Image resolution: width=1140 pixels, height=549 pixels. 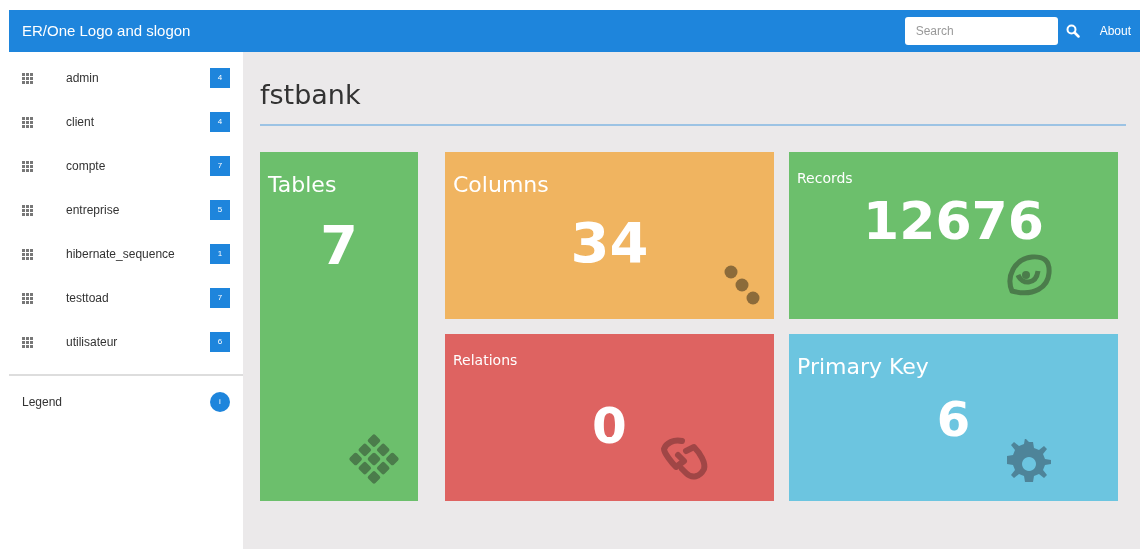 What do you see at coordinates (863, 367) in the screenshot?
I see `tile-title: Primary Key` at bounding box center [863, 367].